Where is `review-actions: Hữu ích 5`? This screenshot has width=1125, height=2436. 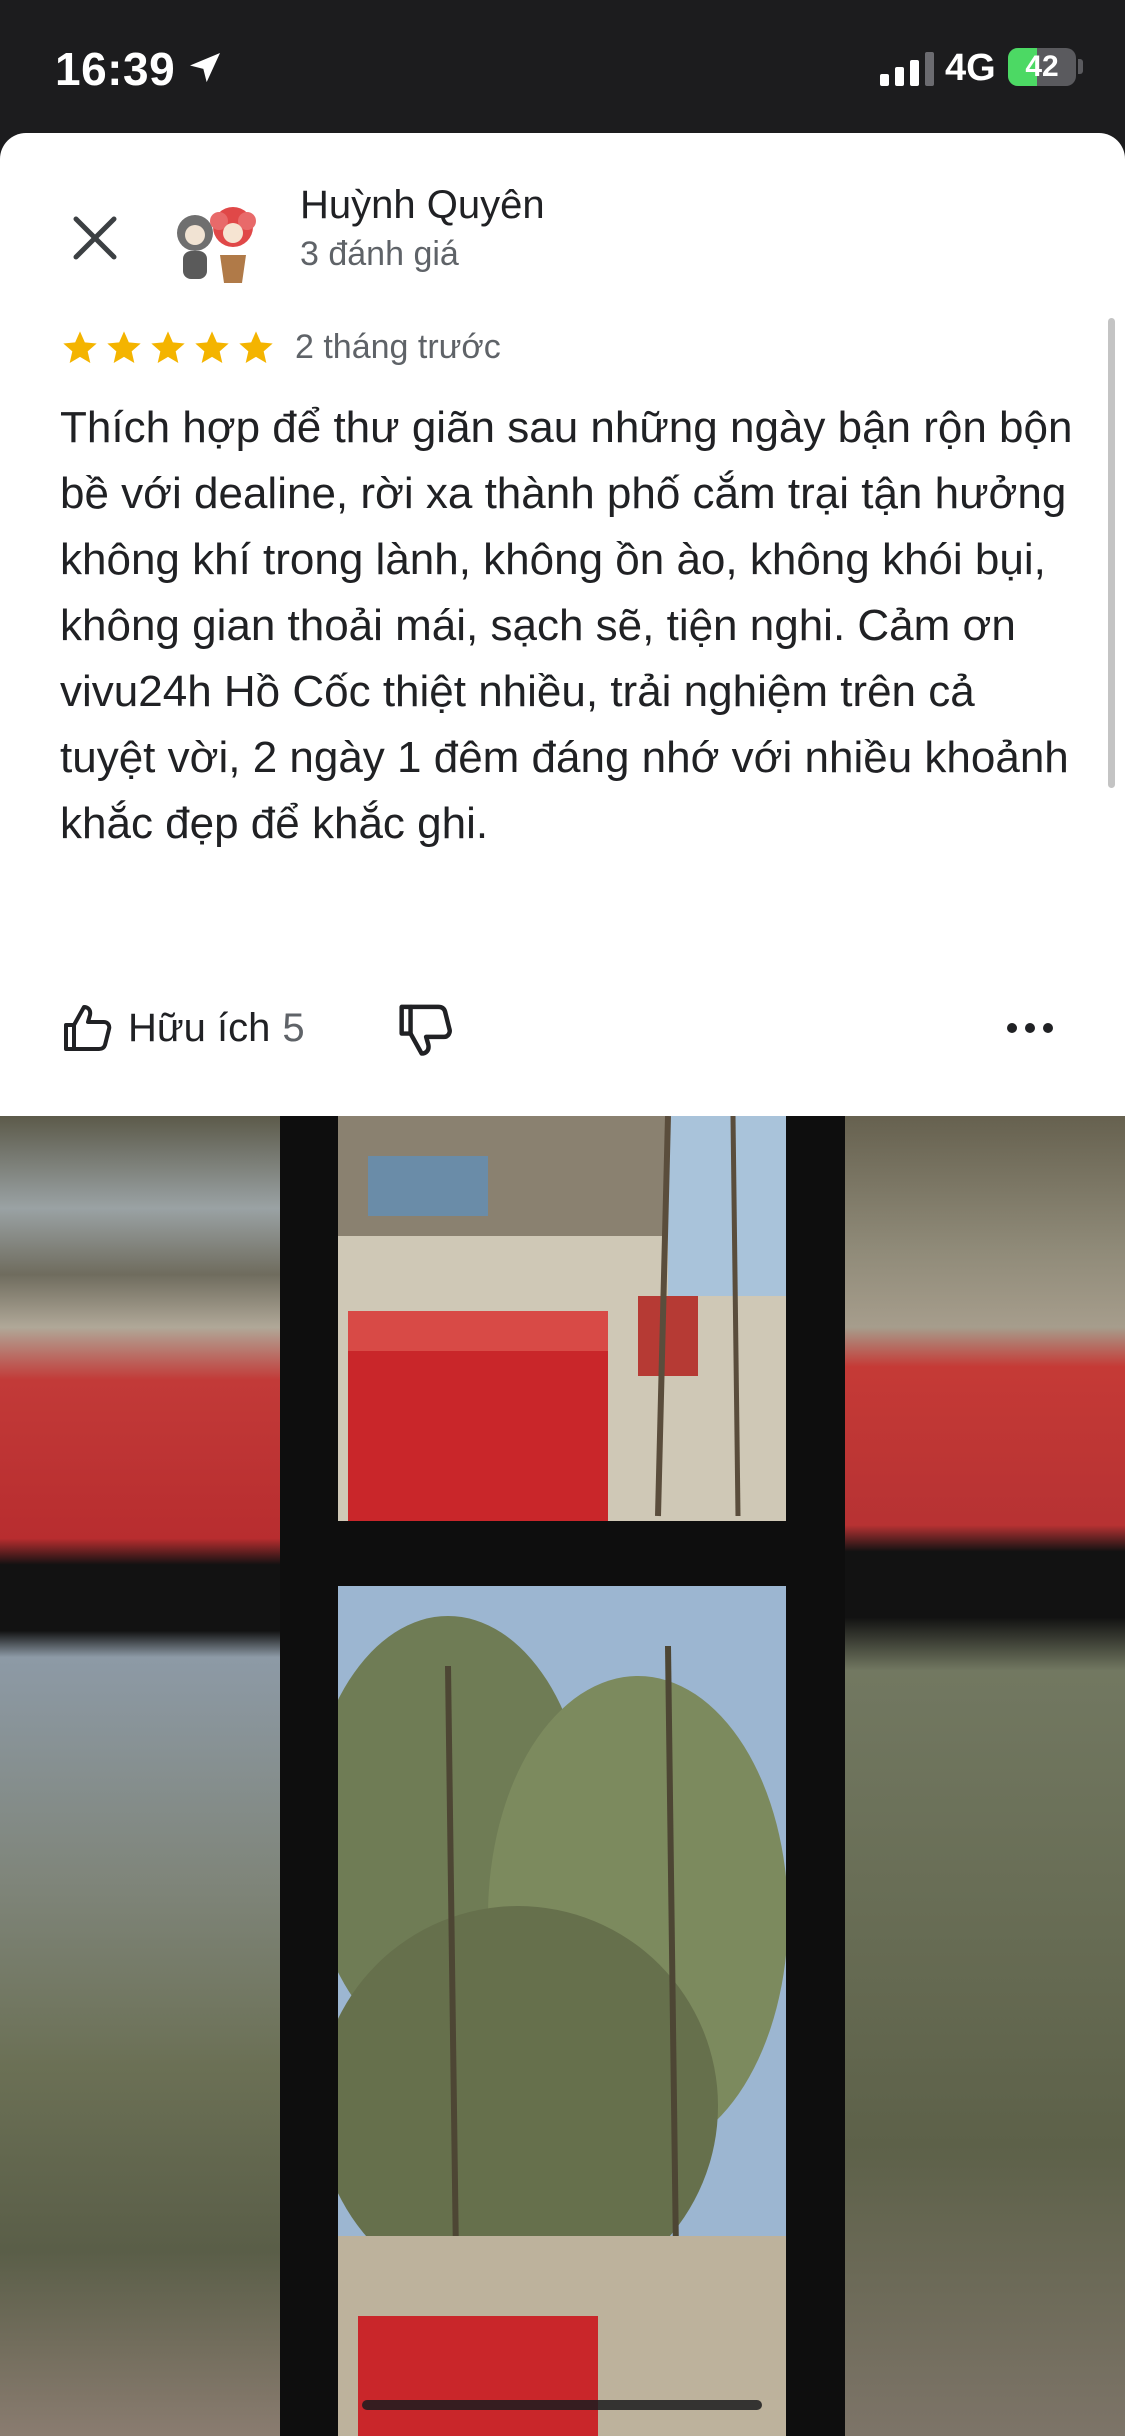 review-actions: Hữu ích 5 is located at coordinates (562, 1028).